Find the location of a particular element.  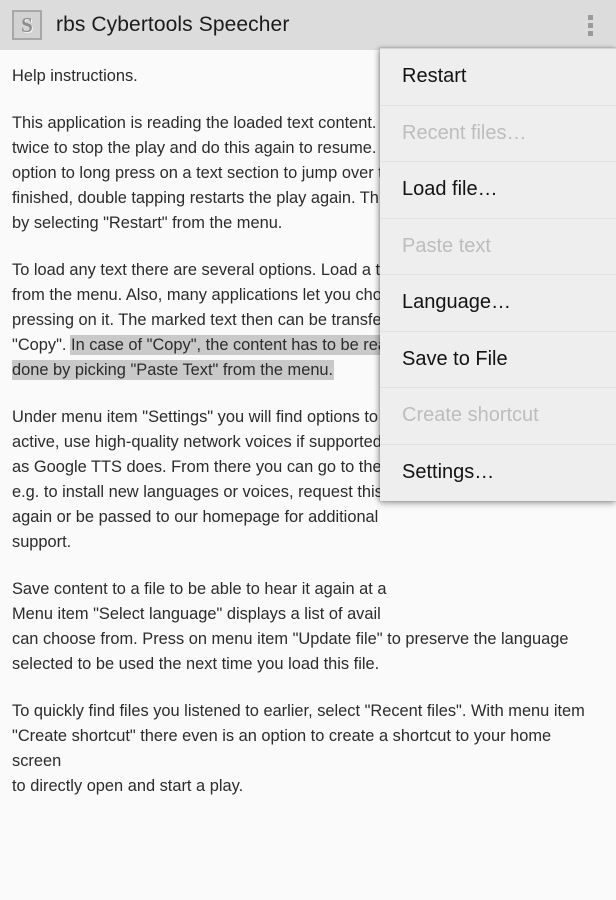

menu-item-save-to-file: Save to File is located at coordinates (498, 360).